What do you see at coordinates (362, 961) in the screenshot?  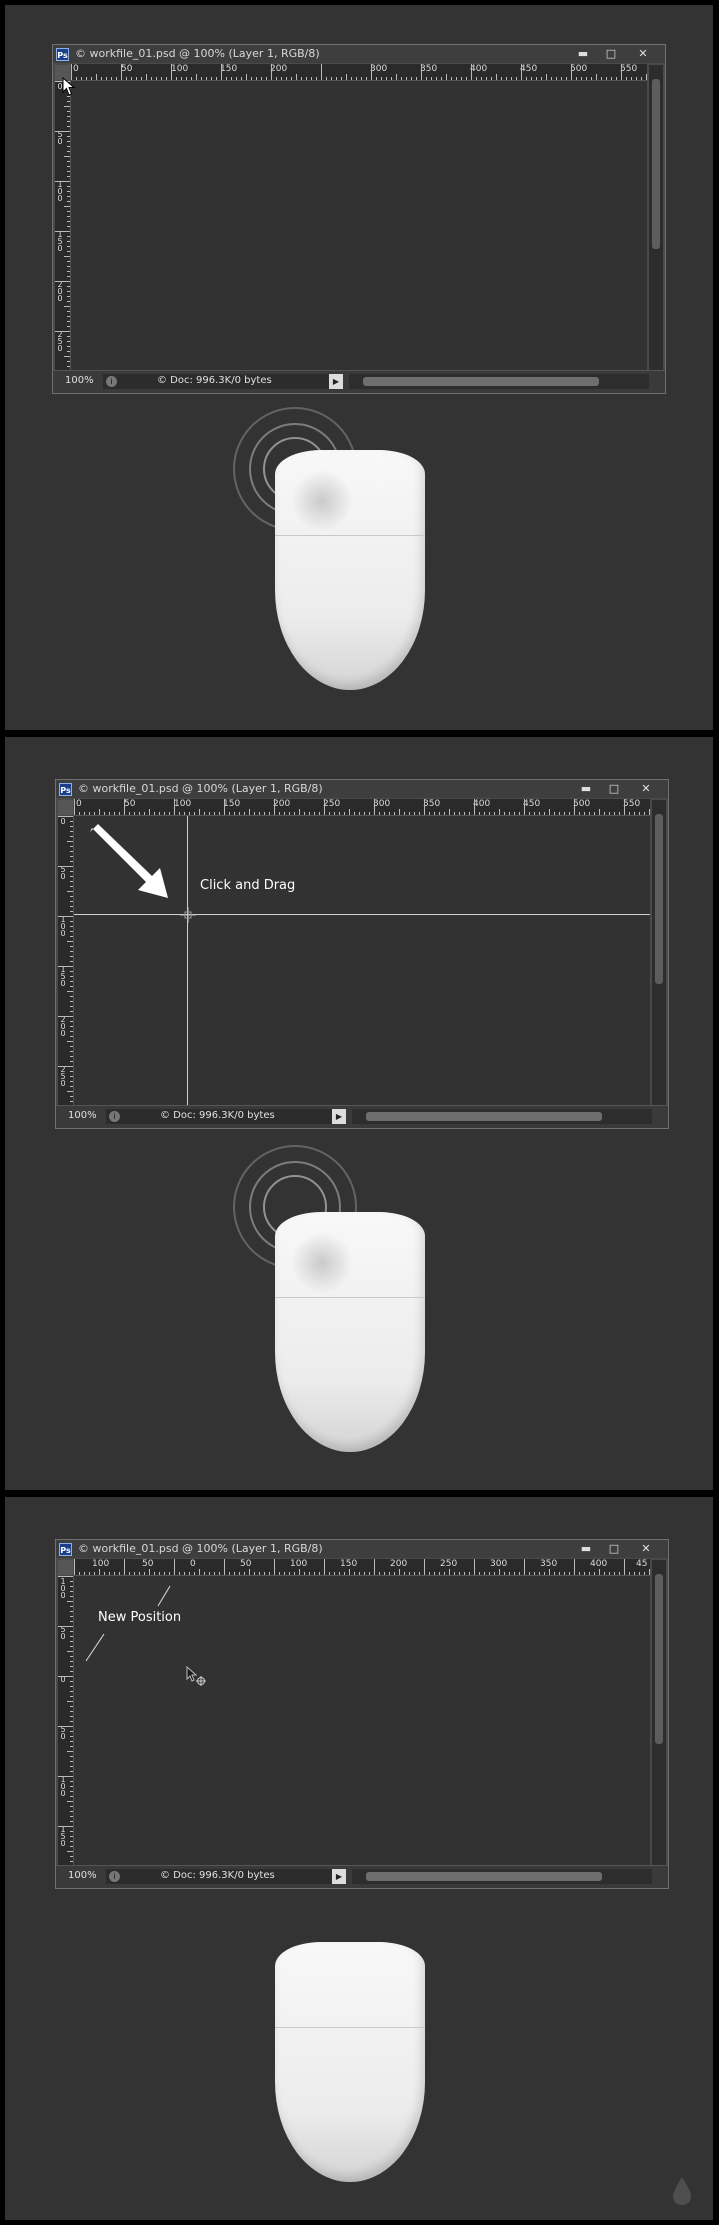 I see `document-canvas: Click and Drag` at bounding box center [362, 961].